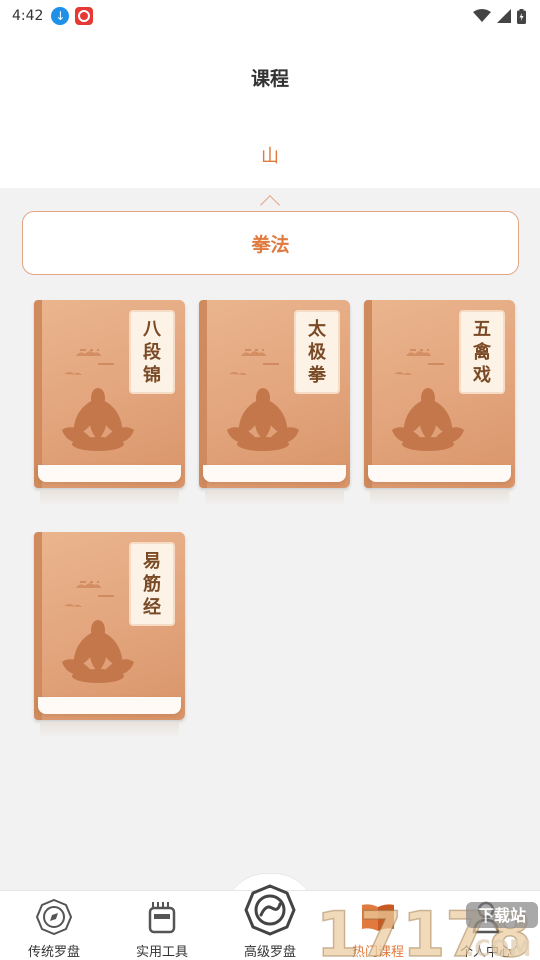 This screenshot has height=960, width=540. I want to click on tab-traditional-compass: 传统罗盘, so click(54, 925).